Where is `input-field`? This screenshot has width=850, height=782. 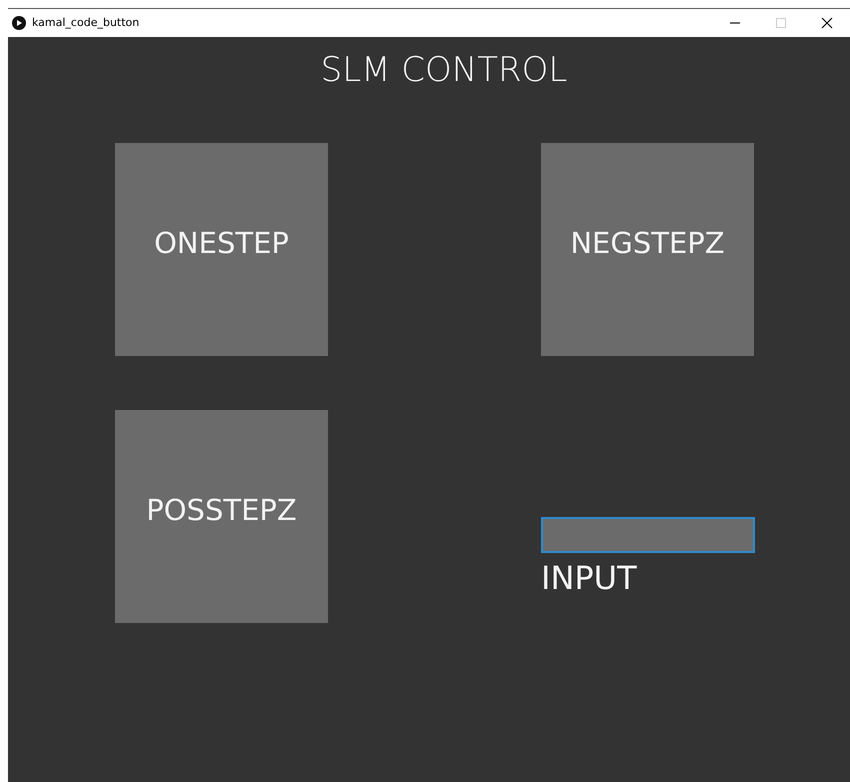
input-field is located at coordinates (648, 535).